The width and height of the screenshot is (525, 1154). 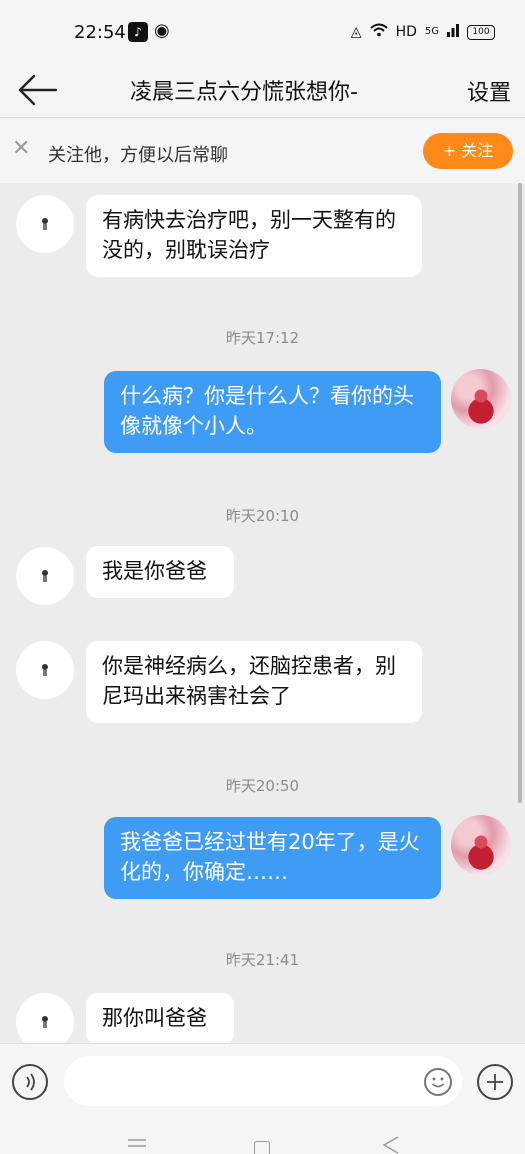 What do you see at coordinates (423, 32) in the screenshot?
I see `status-icons: ◬ HD 5G 100` at bounding box center [423, 32].